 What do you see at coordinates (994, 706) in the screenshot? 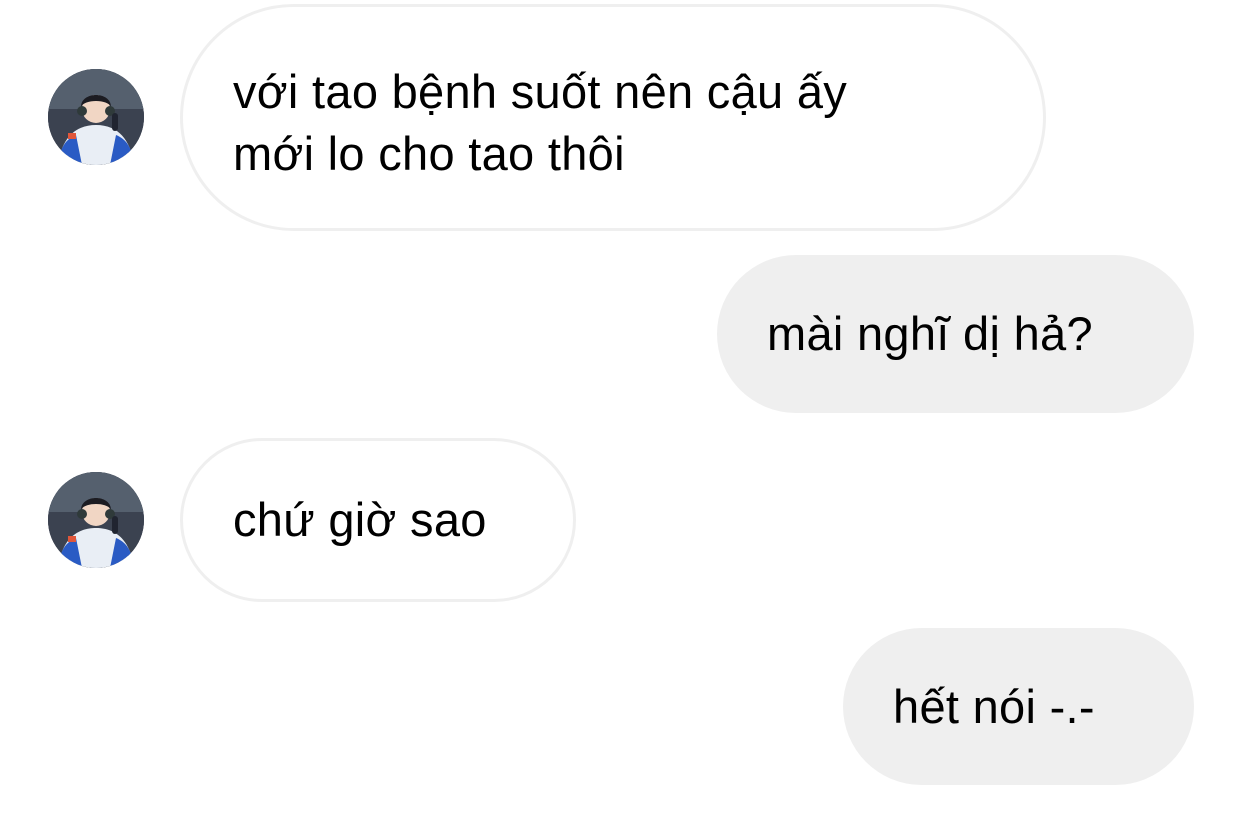
I see `message-text-line: hết nói -.-` at bounding box center [994, 706].